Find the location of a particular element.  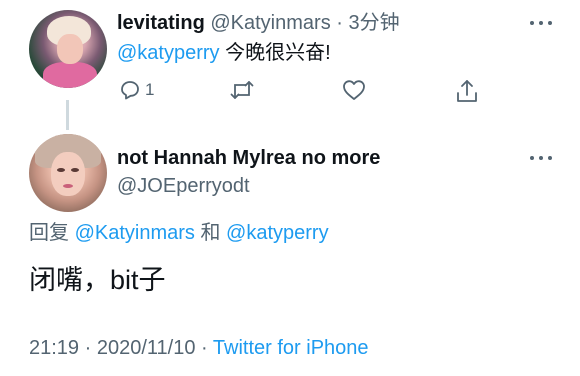

avatar-lips is located at coordinates (68, 186).